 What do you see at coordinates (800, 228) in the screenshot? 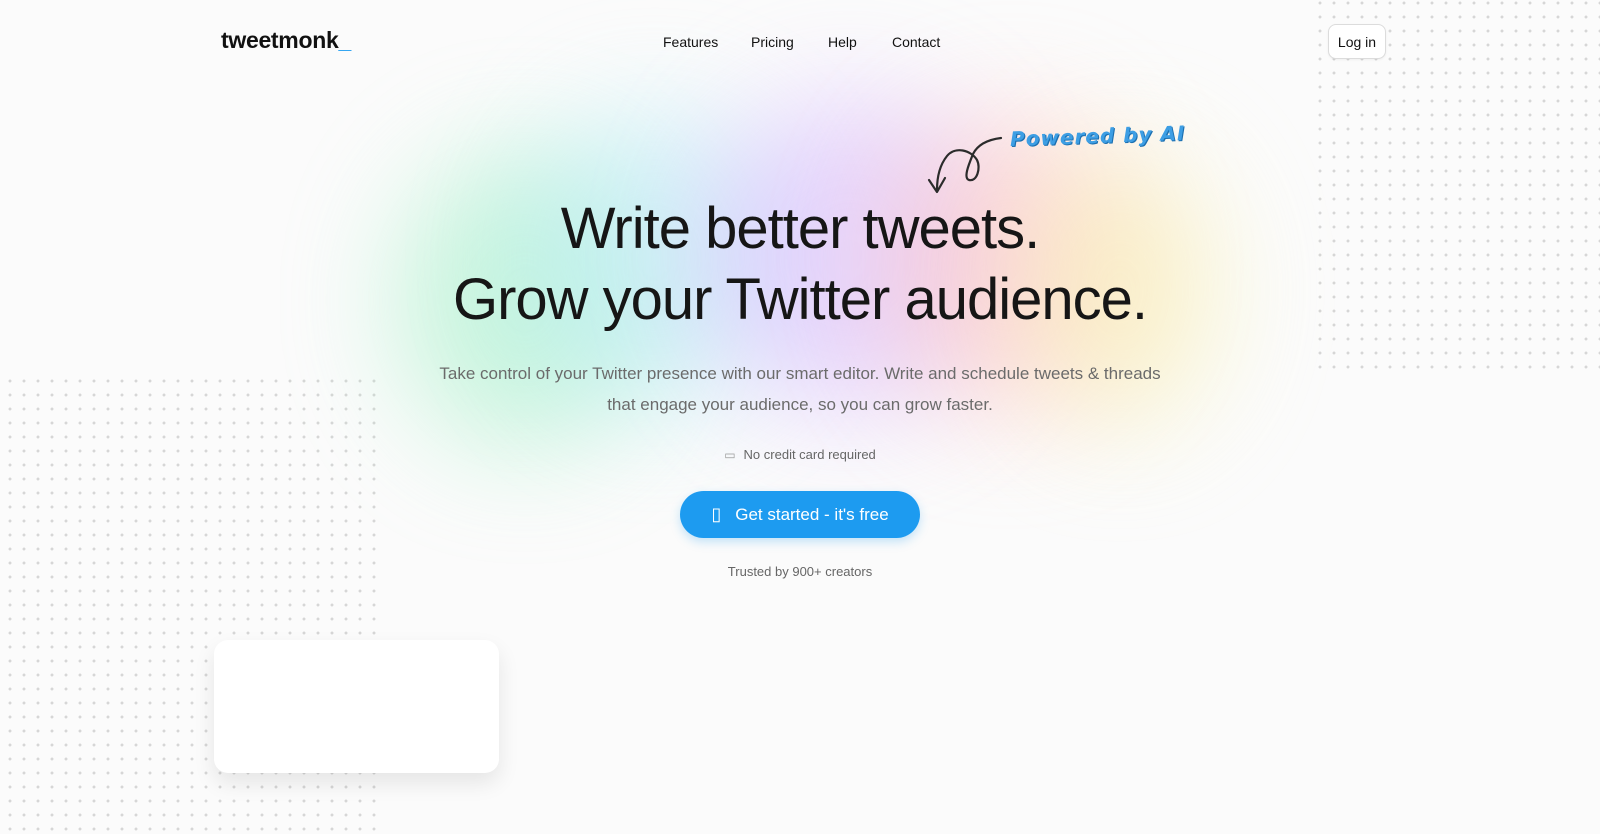
I see `headline-line-1: Write better tweets.` at bounding box center [800, 228].